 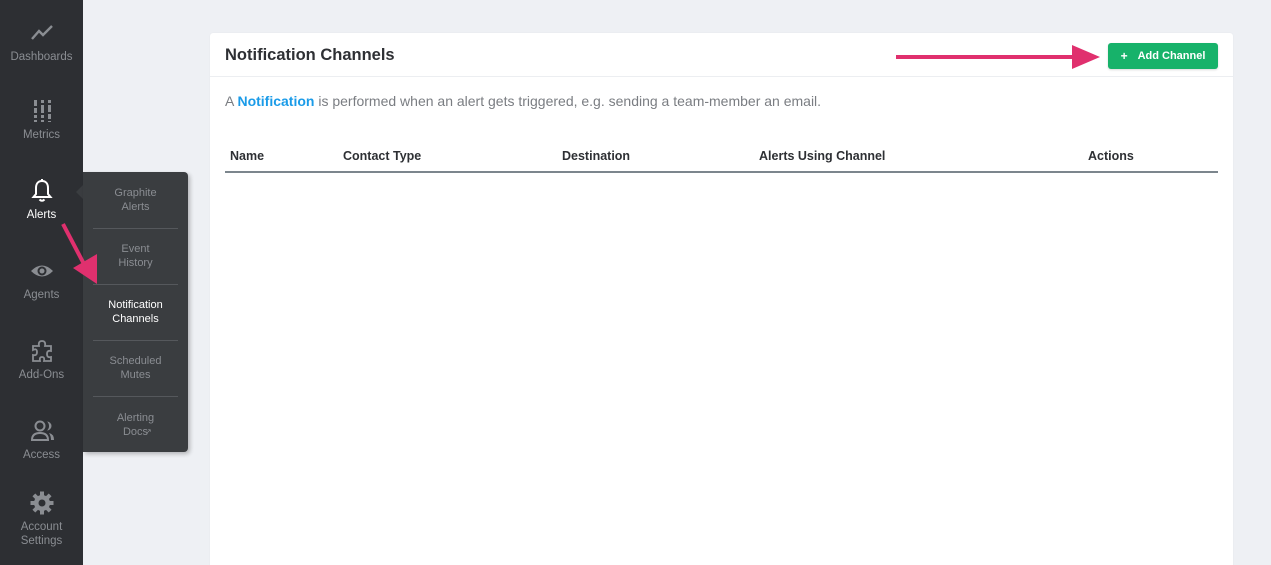 What do you see at coordinates (310, 55) in the screenshot?
I see `page-title: Notification Channels` at bounding box center [310, 55].